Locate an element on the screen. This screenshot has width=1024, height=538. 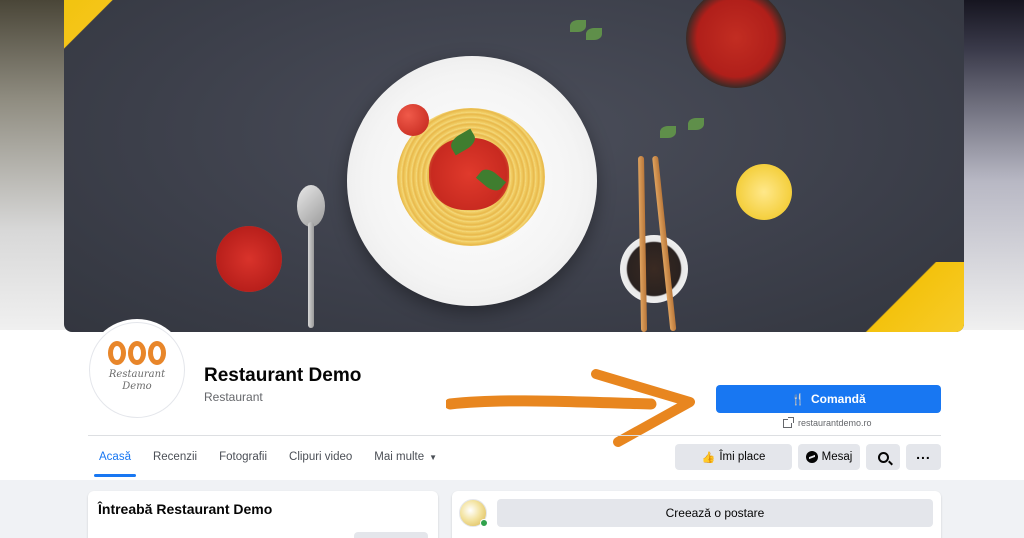
tab-label: Clipuri video is located at coordinates (321, 457).